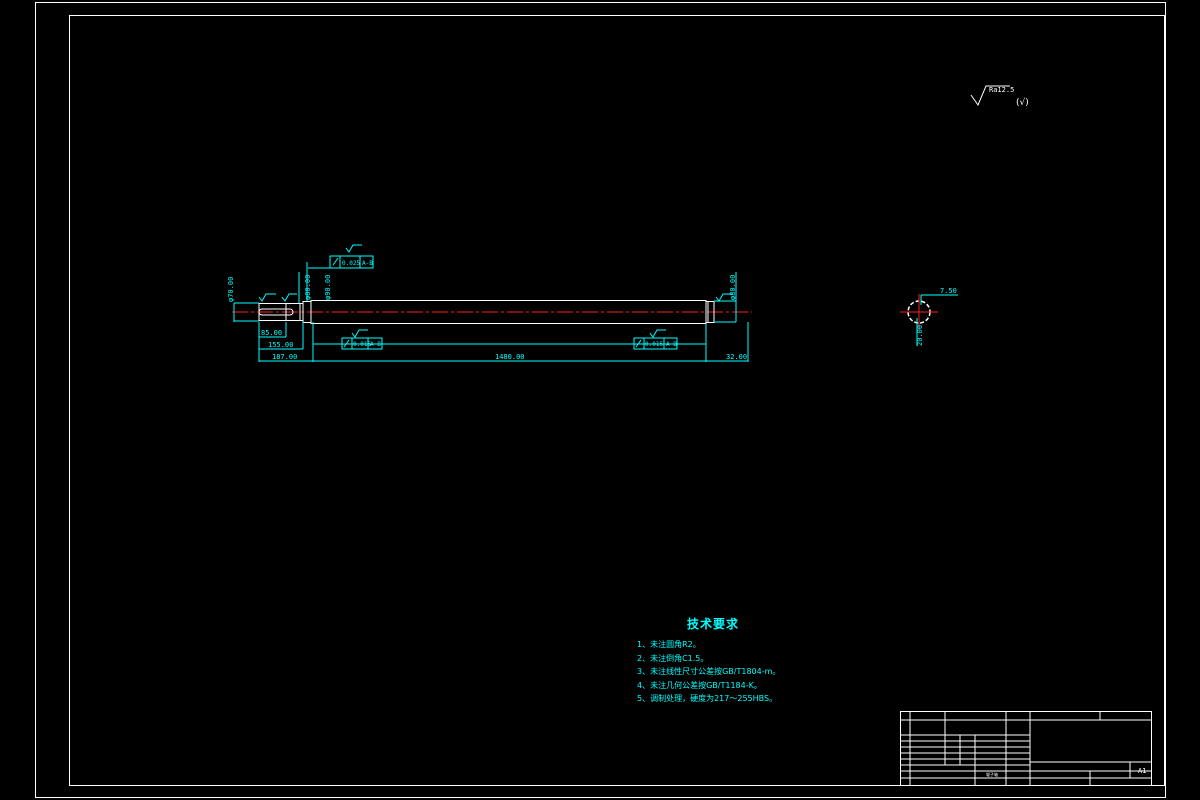 The image size is (1200, 800). Describe the element at coordinates (362, 344) in the screenshot. I see `tolerance-mid-value: 0.015` at that location.